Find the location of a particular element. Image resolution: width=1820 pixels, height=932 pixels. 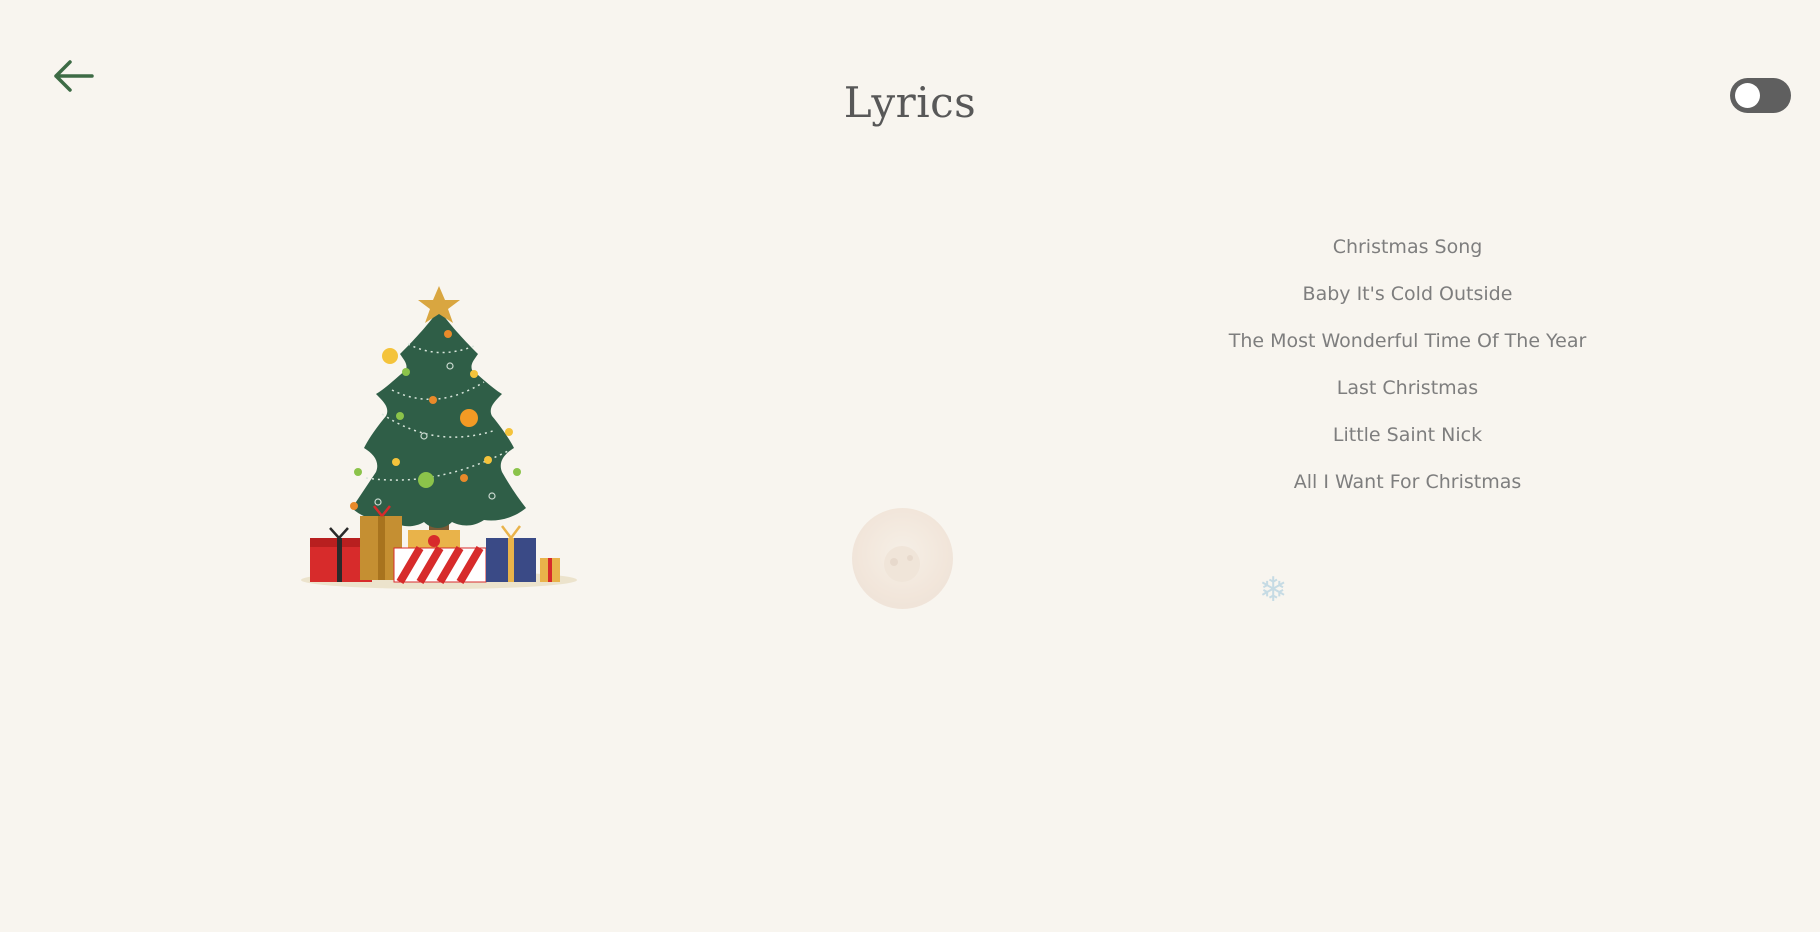

song-item: Christmas Song is located at coordinates (1407, 249).